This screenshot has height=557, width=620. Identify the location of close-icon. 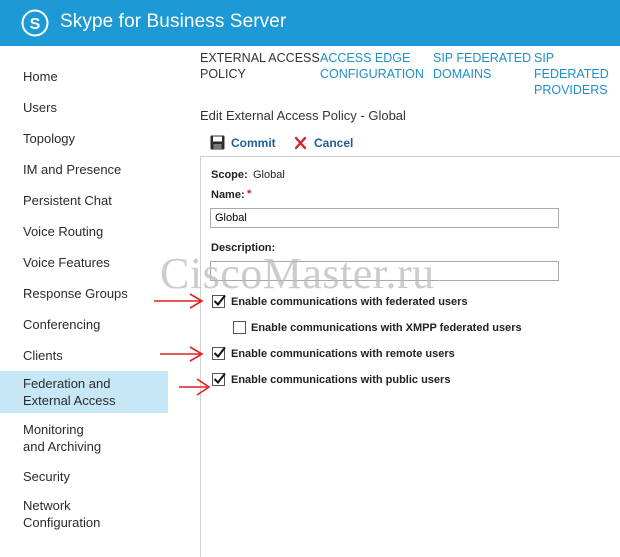
(300, 143).